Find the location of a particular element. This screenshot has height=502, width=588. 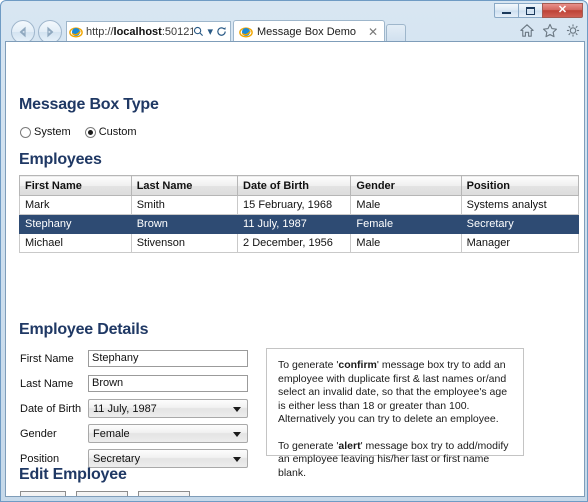

column-header-date-of-birth: Date of Birth is located at coordinates (294, 185).